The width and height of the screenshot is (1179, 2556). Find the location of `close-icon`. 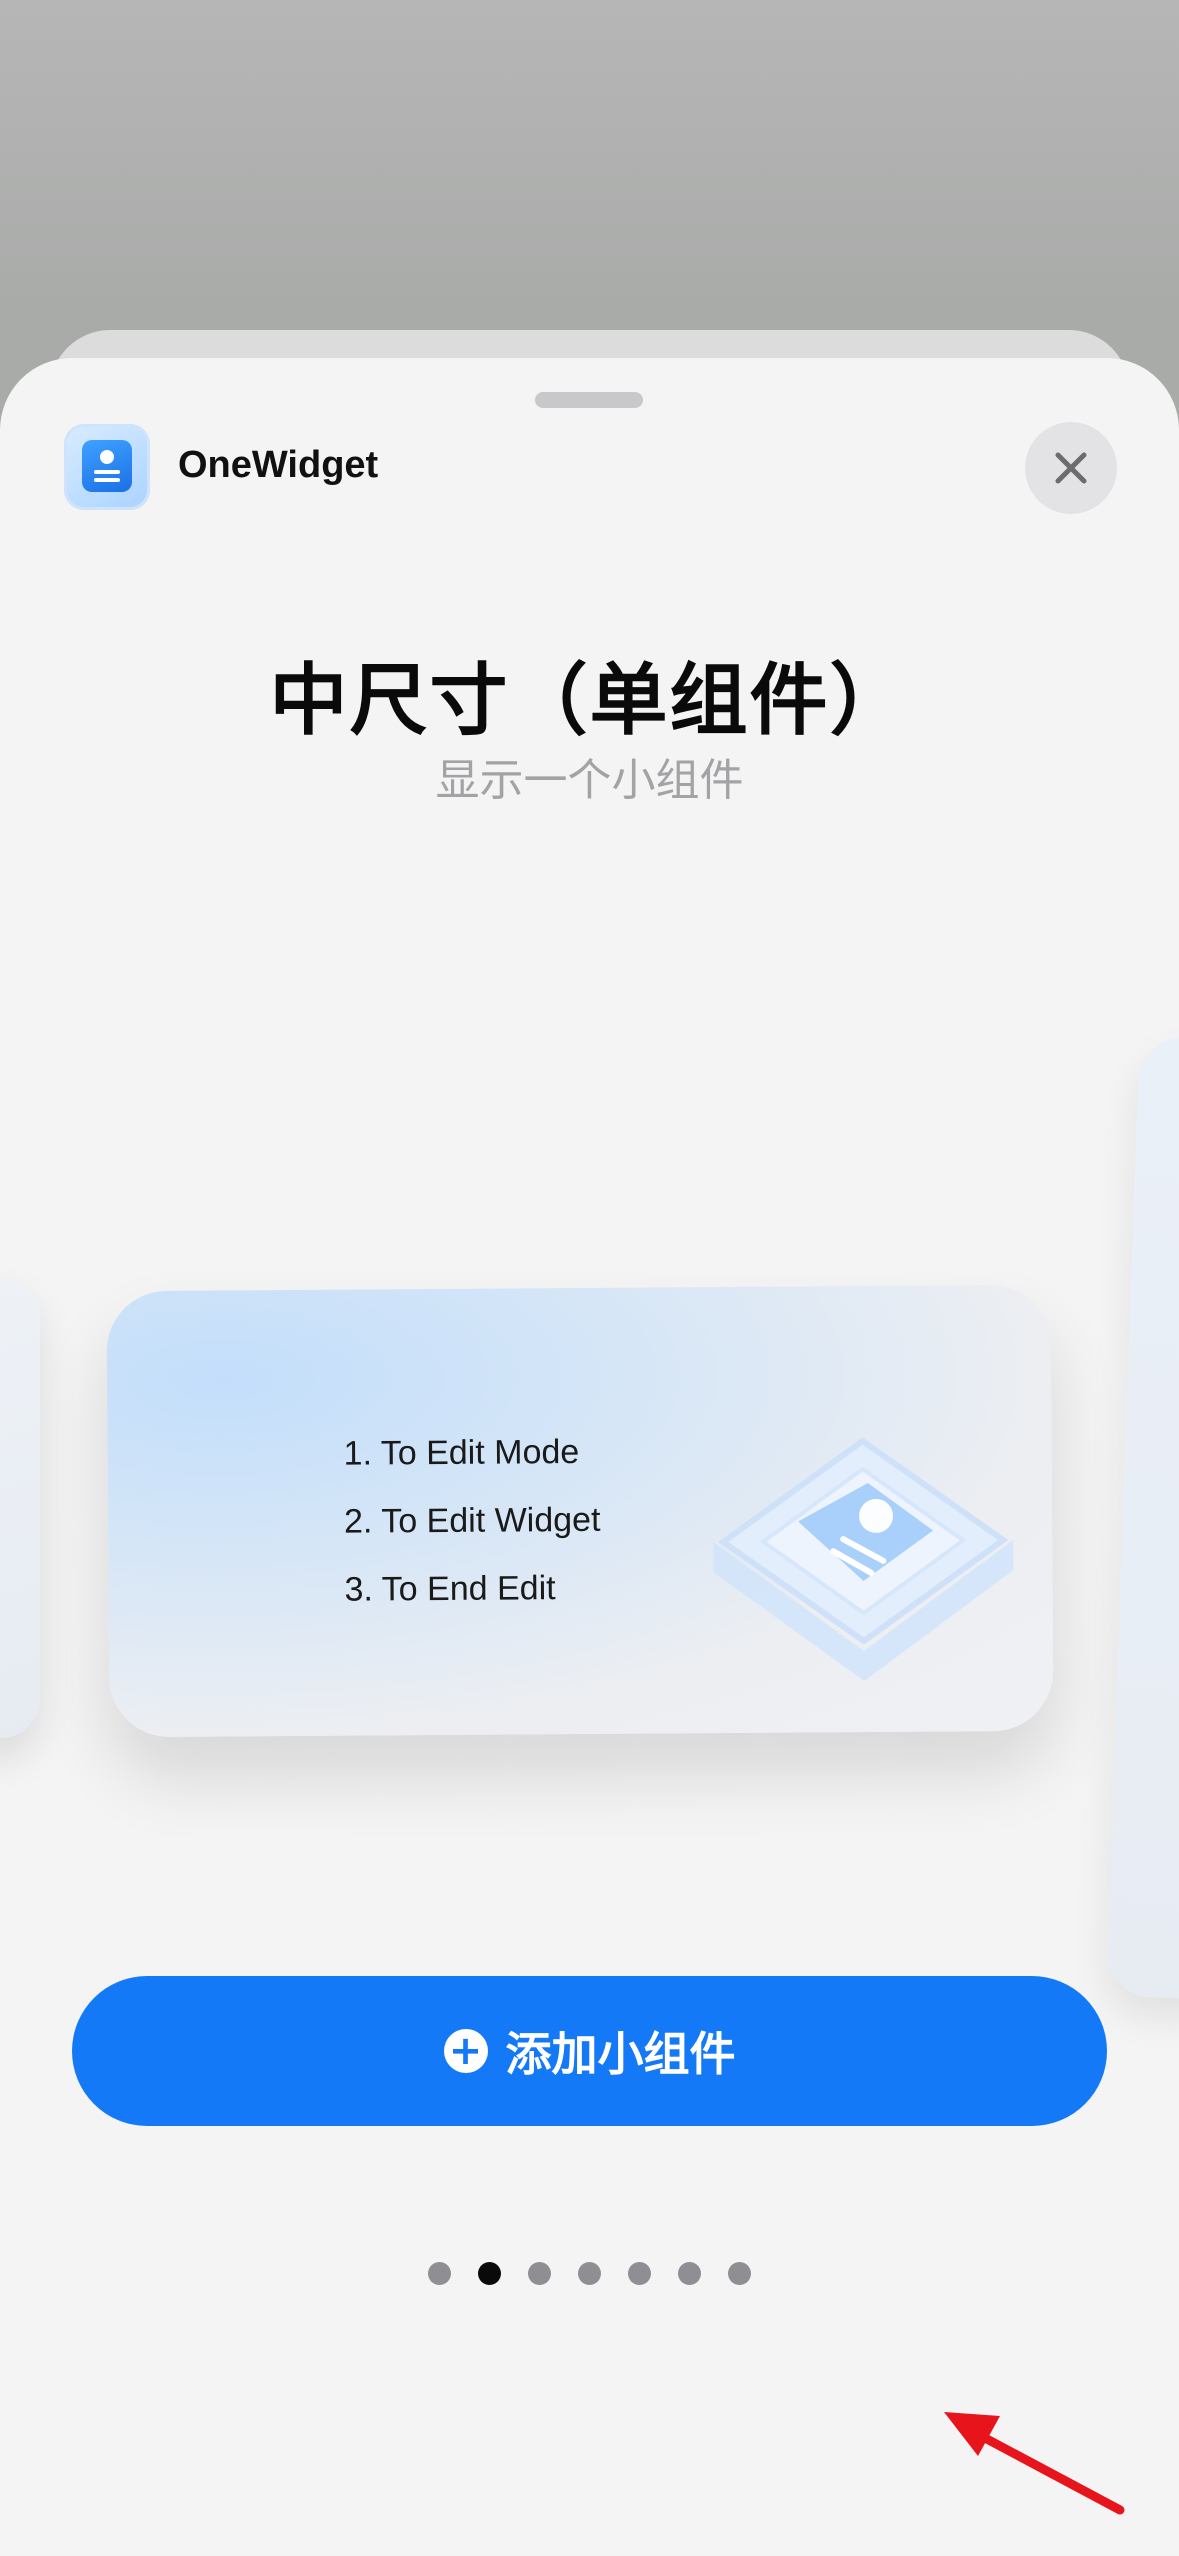

close-icon is located at coordinates (1071, 468).